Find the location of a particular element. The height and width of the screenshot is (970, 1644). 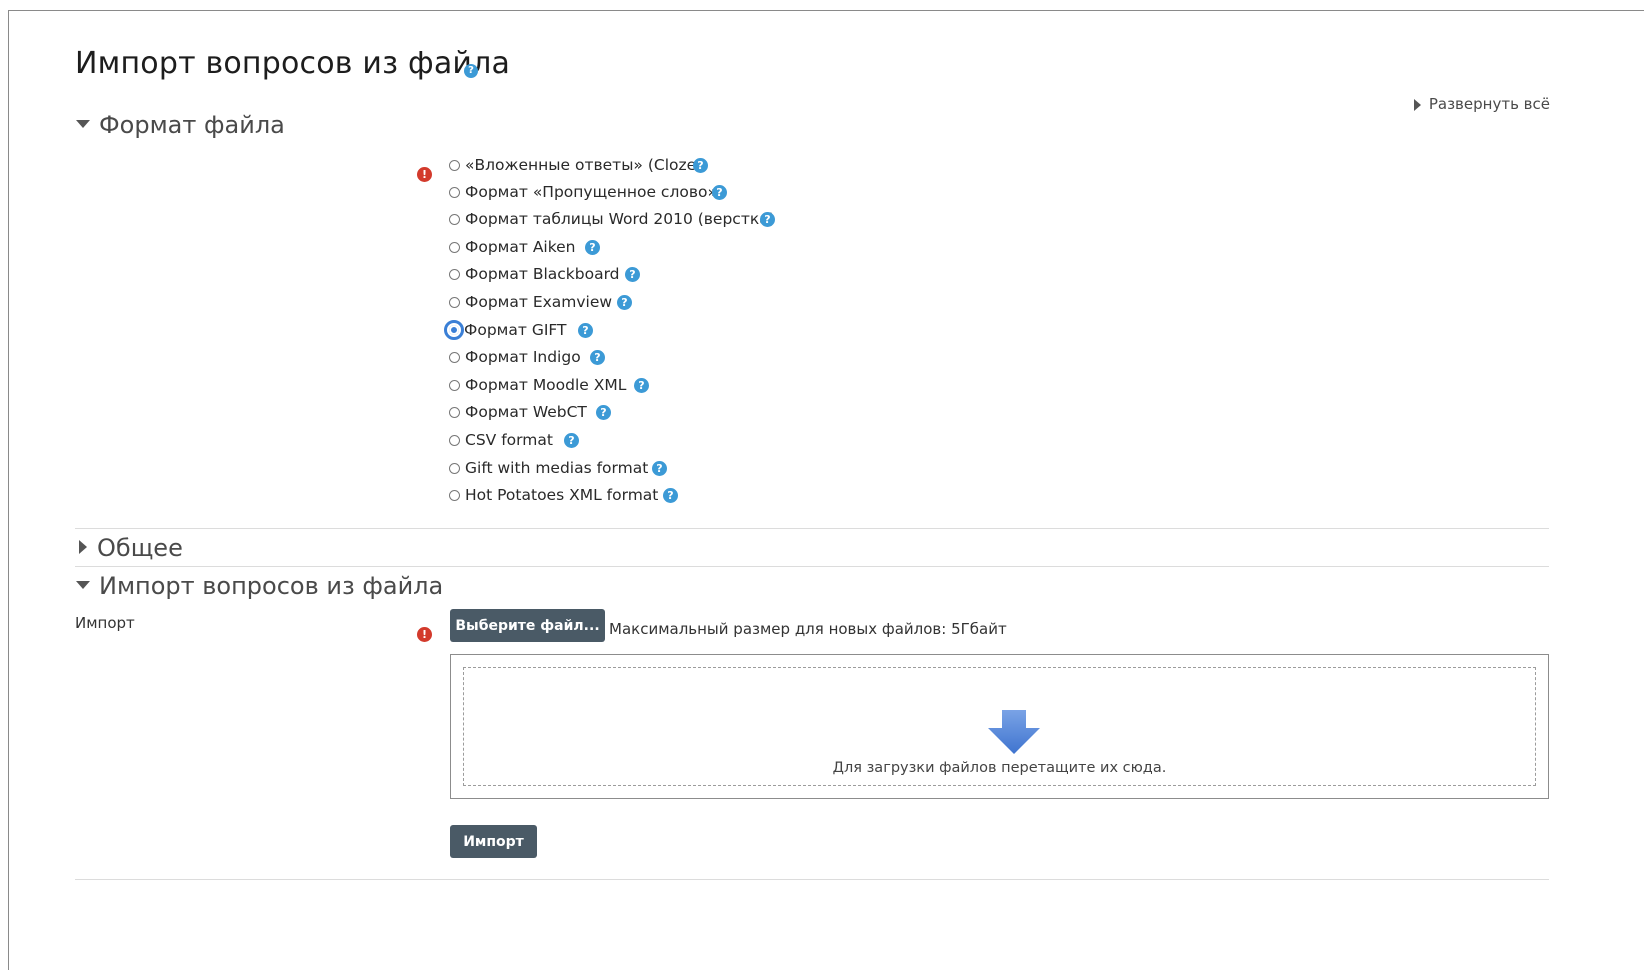

format-option-label: Формат Indigo is located at coordinates (523, 357).